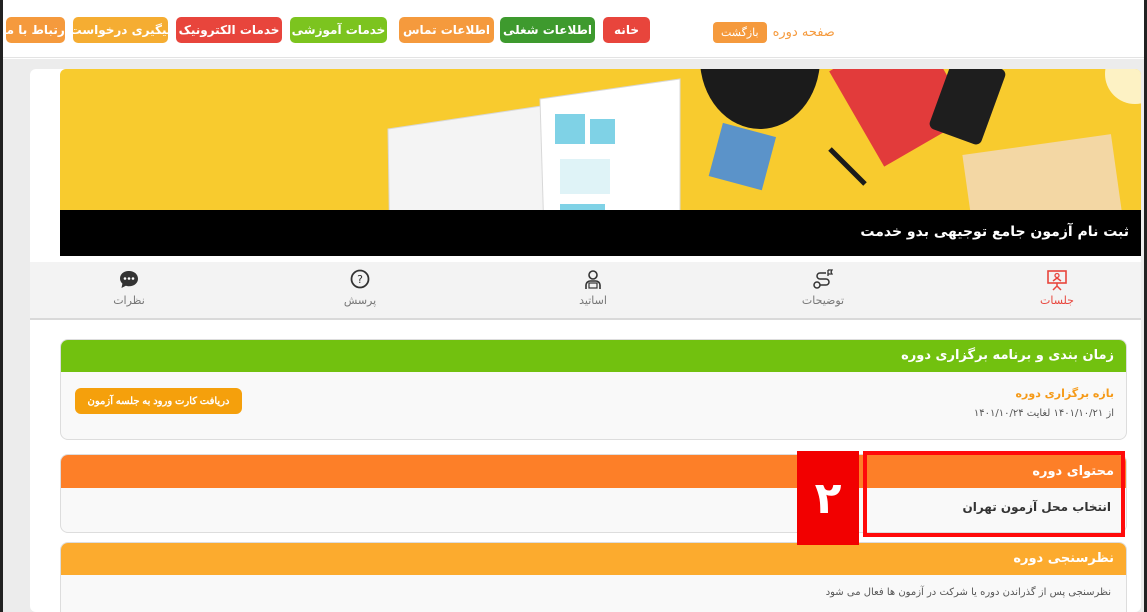 This screenshot has height=612, width=1147. Describe the element at coordinates (593, 279) in the screenshot. I see `teacher-icon` at that location.